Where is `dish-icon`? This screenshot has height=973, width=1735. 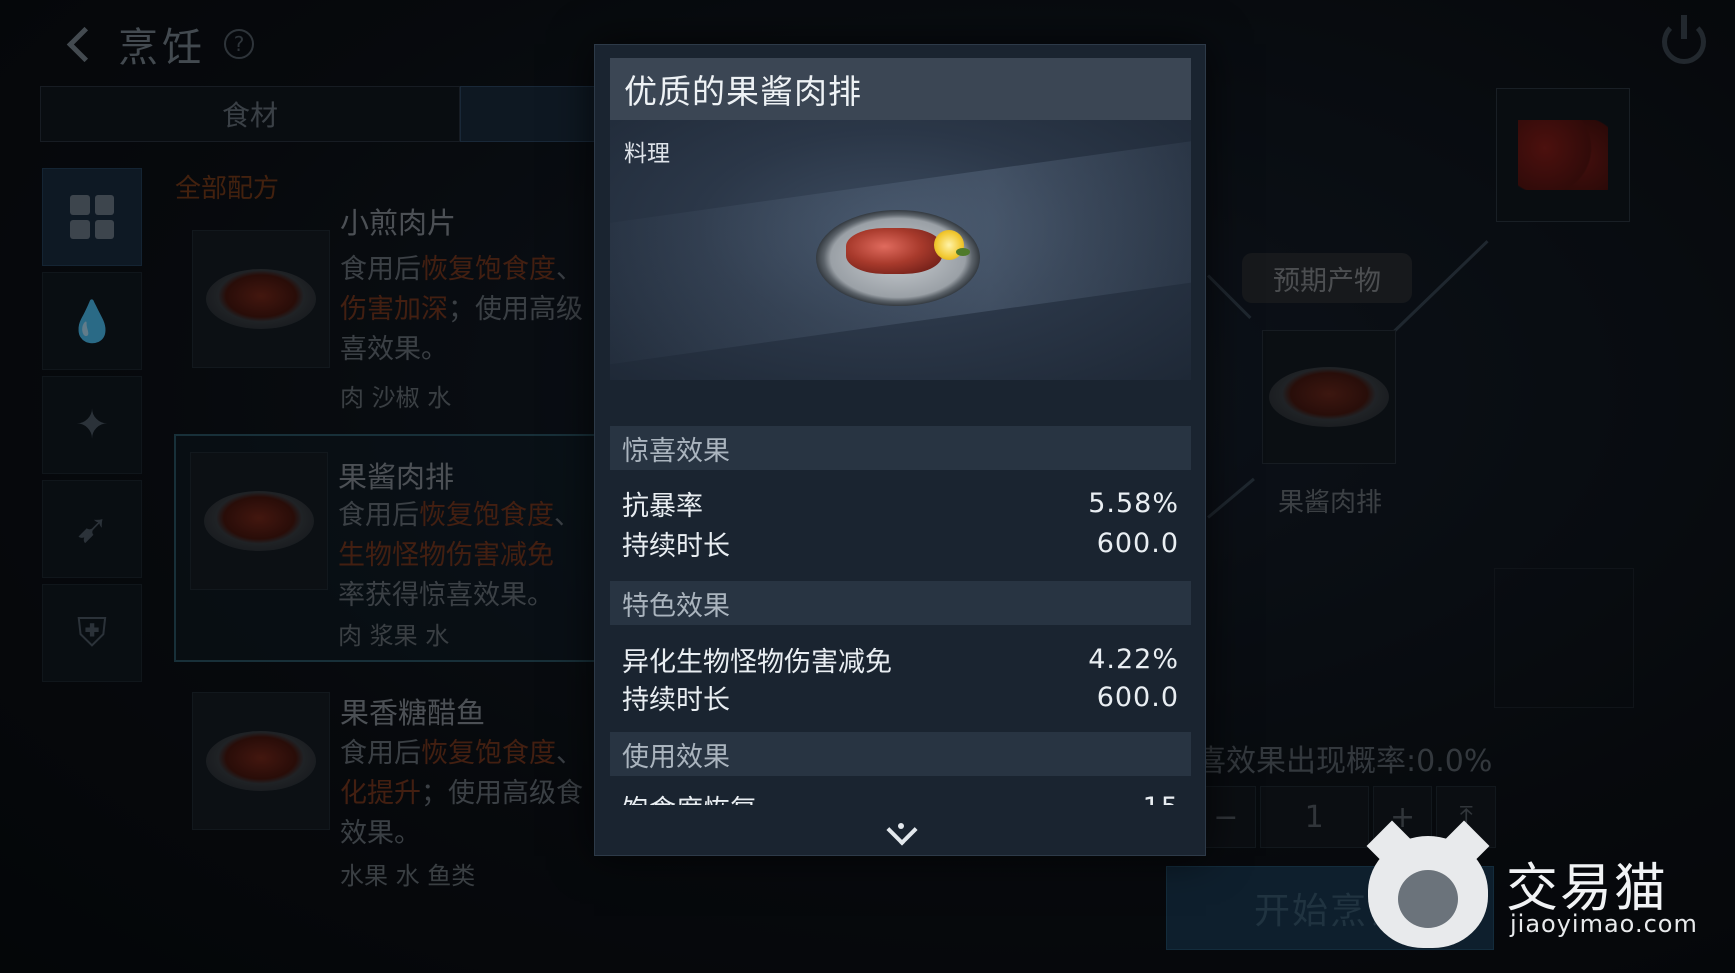
dish-icon is located at coordinates (1329, 397).